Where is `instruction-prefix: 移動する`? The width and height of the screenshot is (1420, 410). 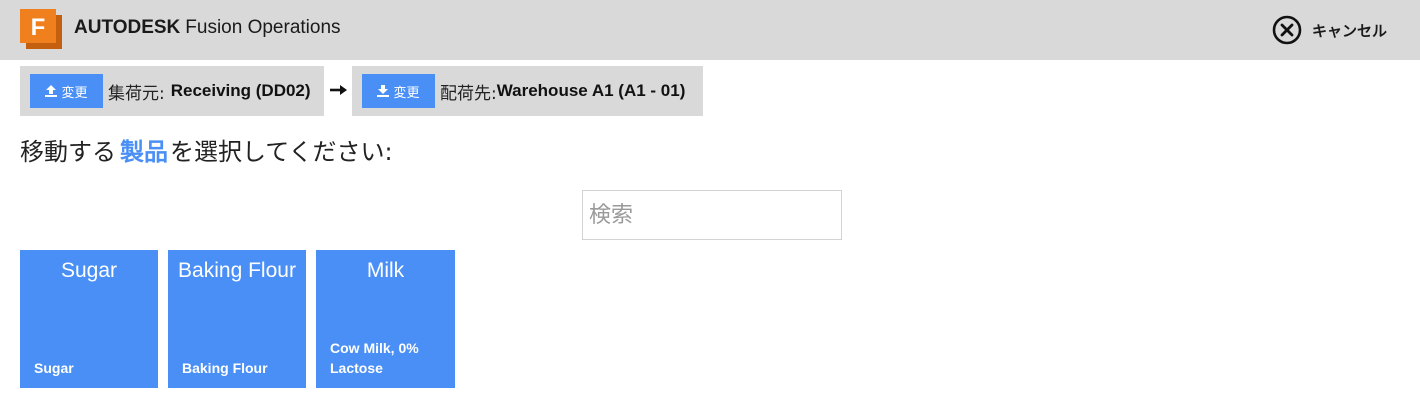
instruction-prefix: 移動する is located at coordinates (68, 152).